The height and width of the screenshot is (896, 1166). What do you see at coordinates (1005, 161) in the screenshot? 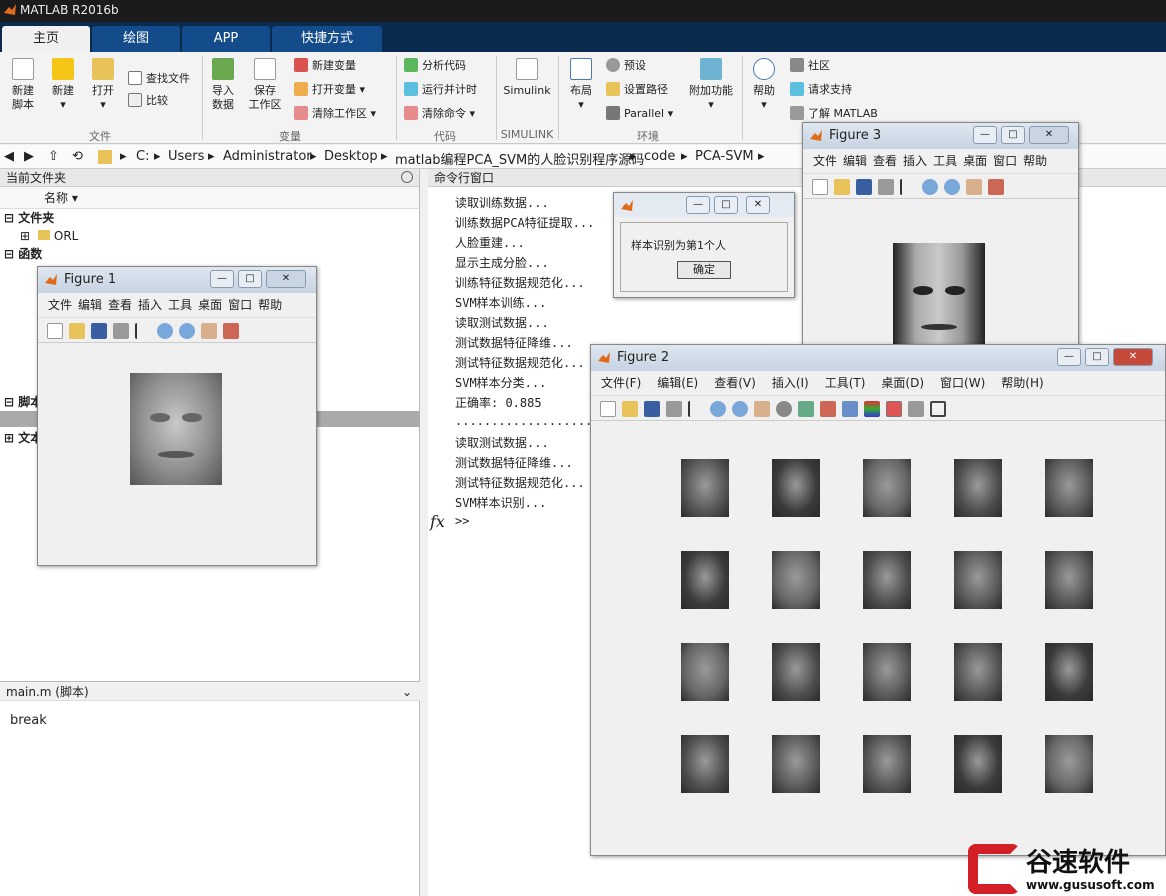
I see `figure3-menu-item: 窗口` at bounding box center [1005, 161].